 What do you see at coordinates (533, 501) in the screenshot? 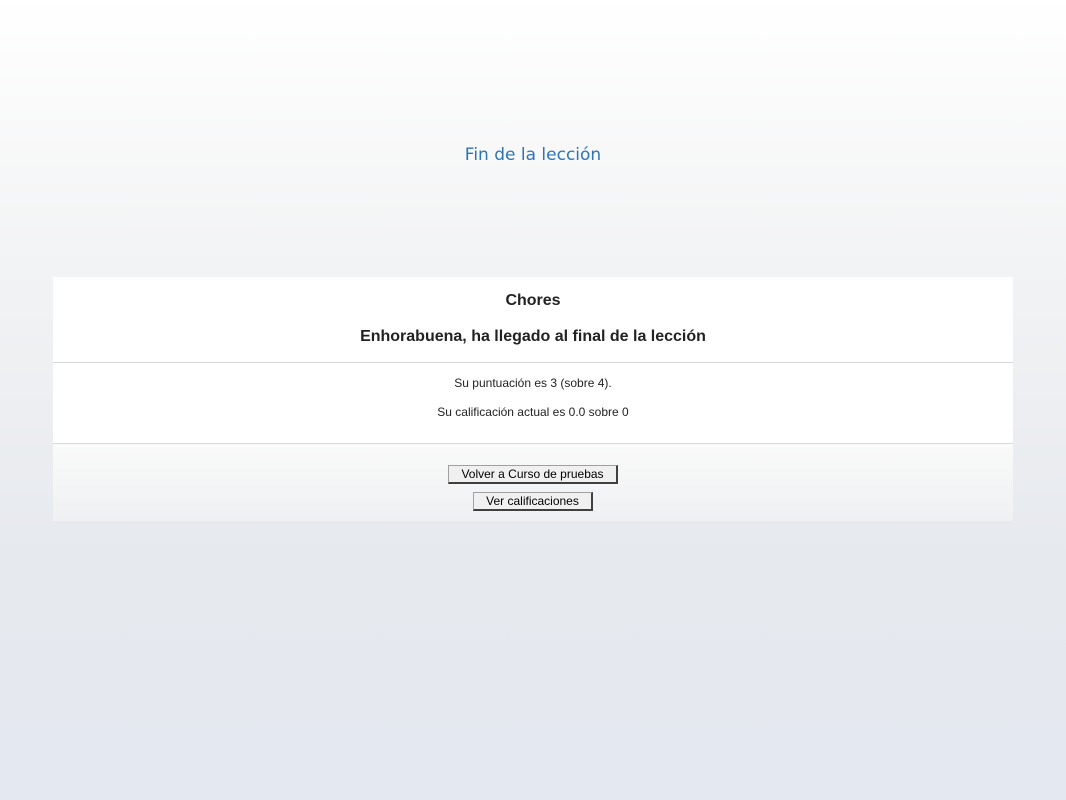
I see `view-grades-button: Ver calificaciones` at bounding box center [533, 501].